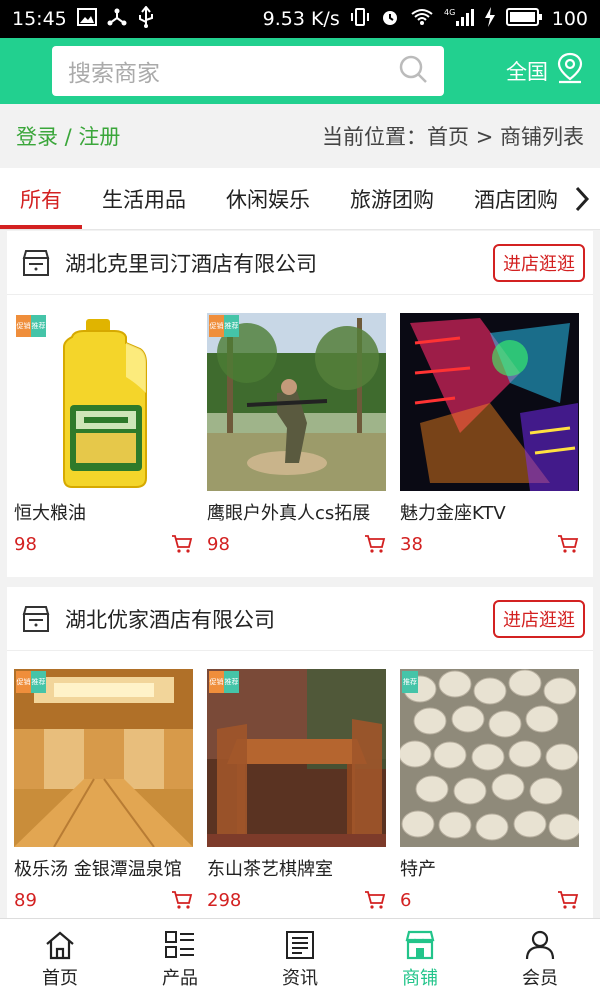 The width and height of the screenshot is (600, 1000). Describe the element at coordinates (540, 978) in the screenshot. I see `nav-label: 会员` at that location.